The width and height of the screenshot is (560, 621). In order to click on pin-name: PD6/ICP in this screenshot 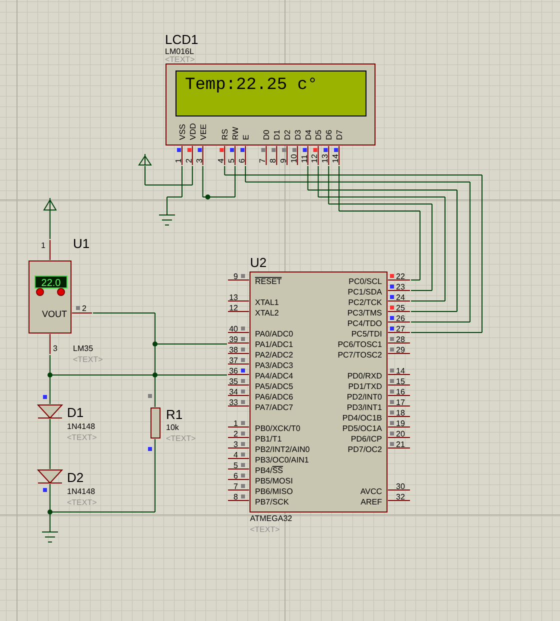, I will do `click(366, 439)`.